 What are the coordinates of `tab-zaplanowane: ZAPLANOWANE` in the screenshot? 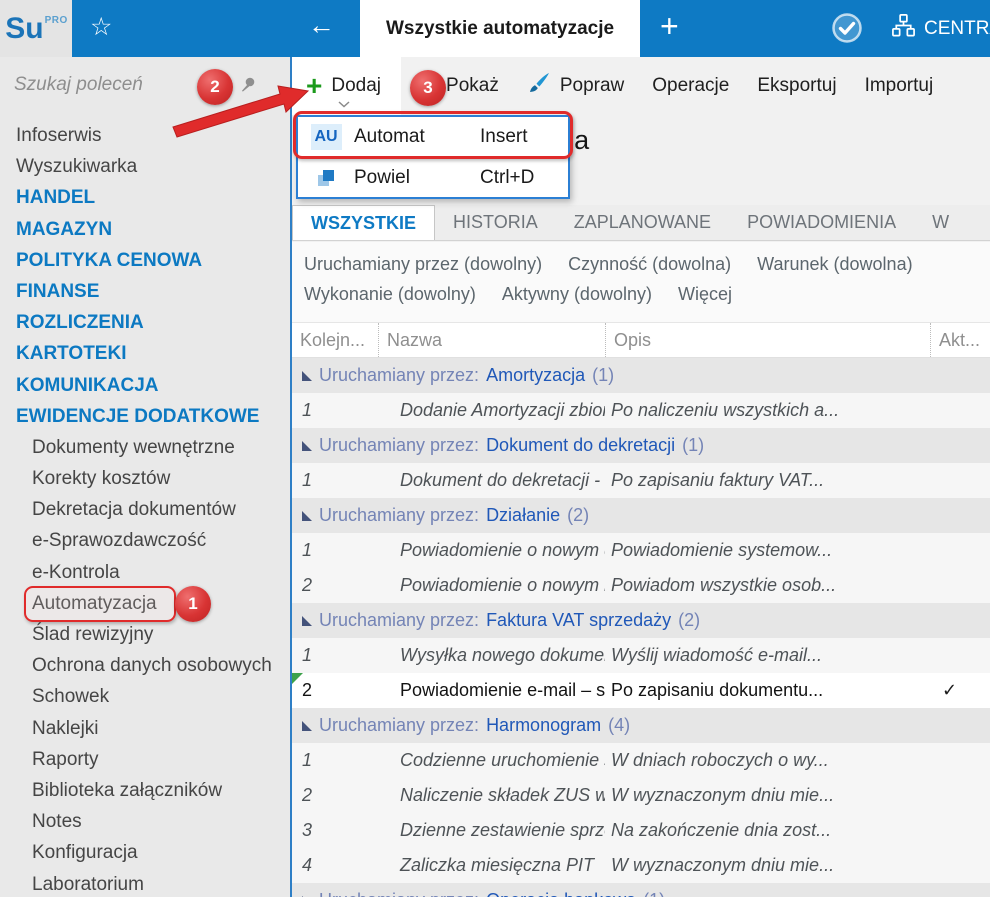 It's located at (642, 222).